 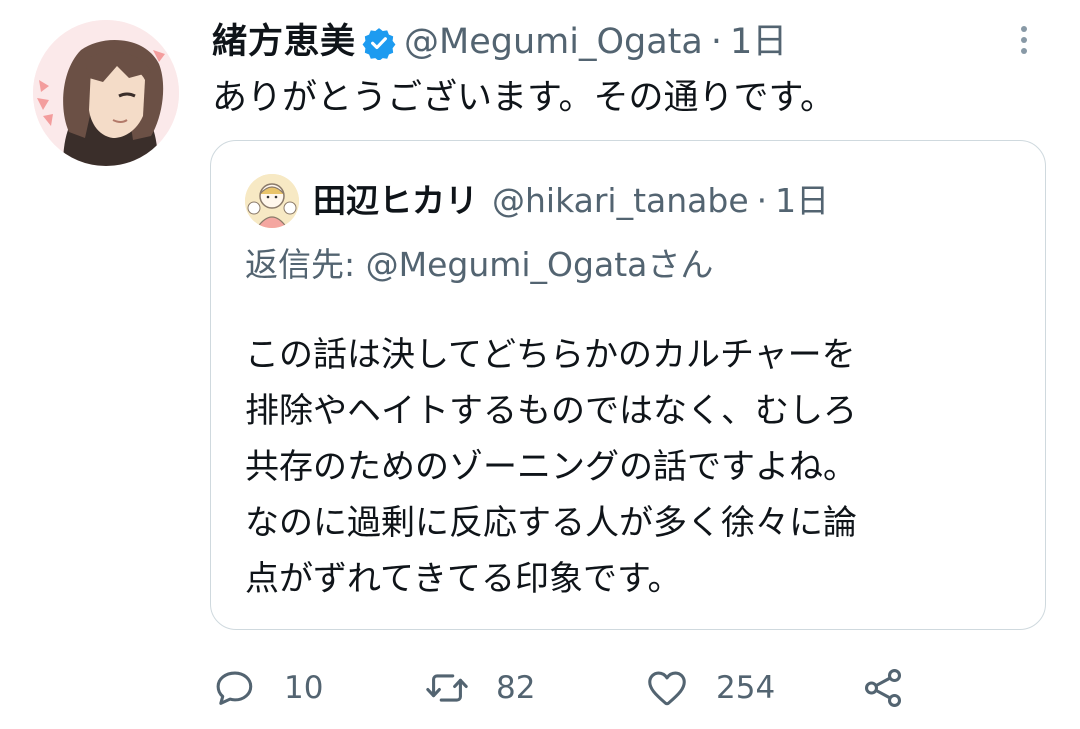 I want to click on tweet-header: 緒方恵美 @Megumi_Ogata · 1日, so click(x=499, y=42).